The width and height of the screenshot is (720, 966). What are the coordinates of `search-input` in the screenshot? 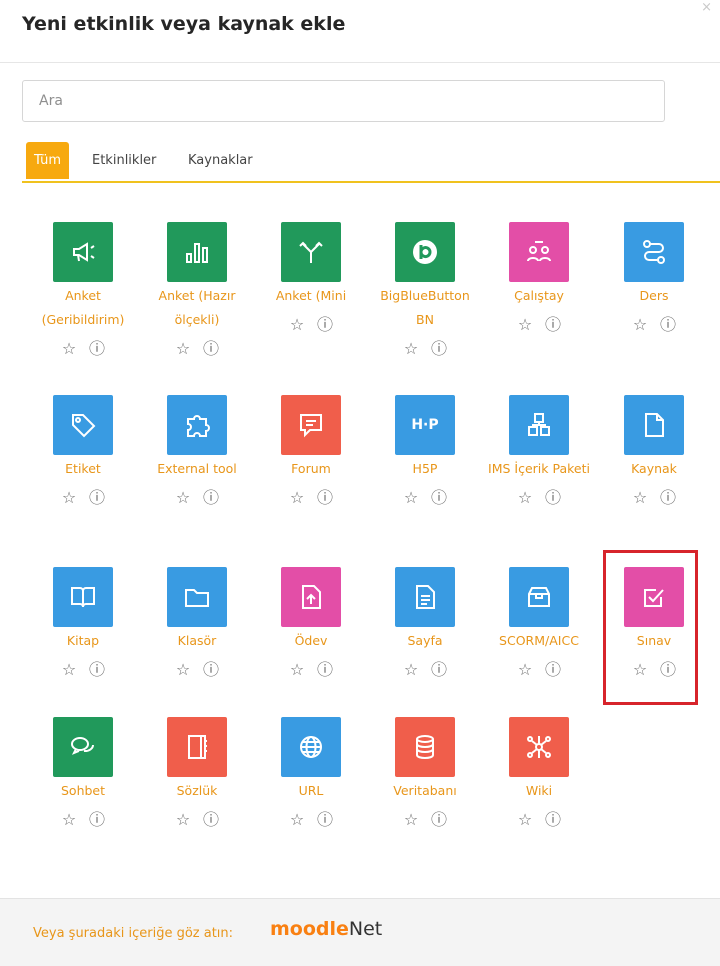 It's located at (343, 101).